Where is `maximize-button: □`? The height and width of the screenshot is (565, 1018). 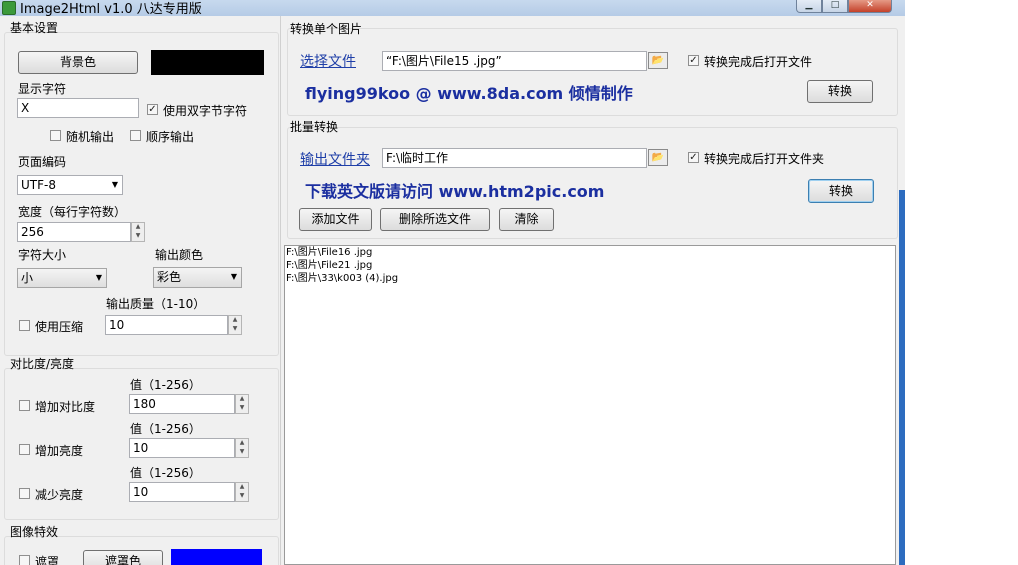 maximize-button: □ is located at coordinates (835, 6).